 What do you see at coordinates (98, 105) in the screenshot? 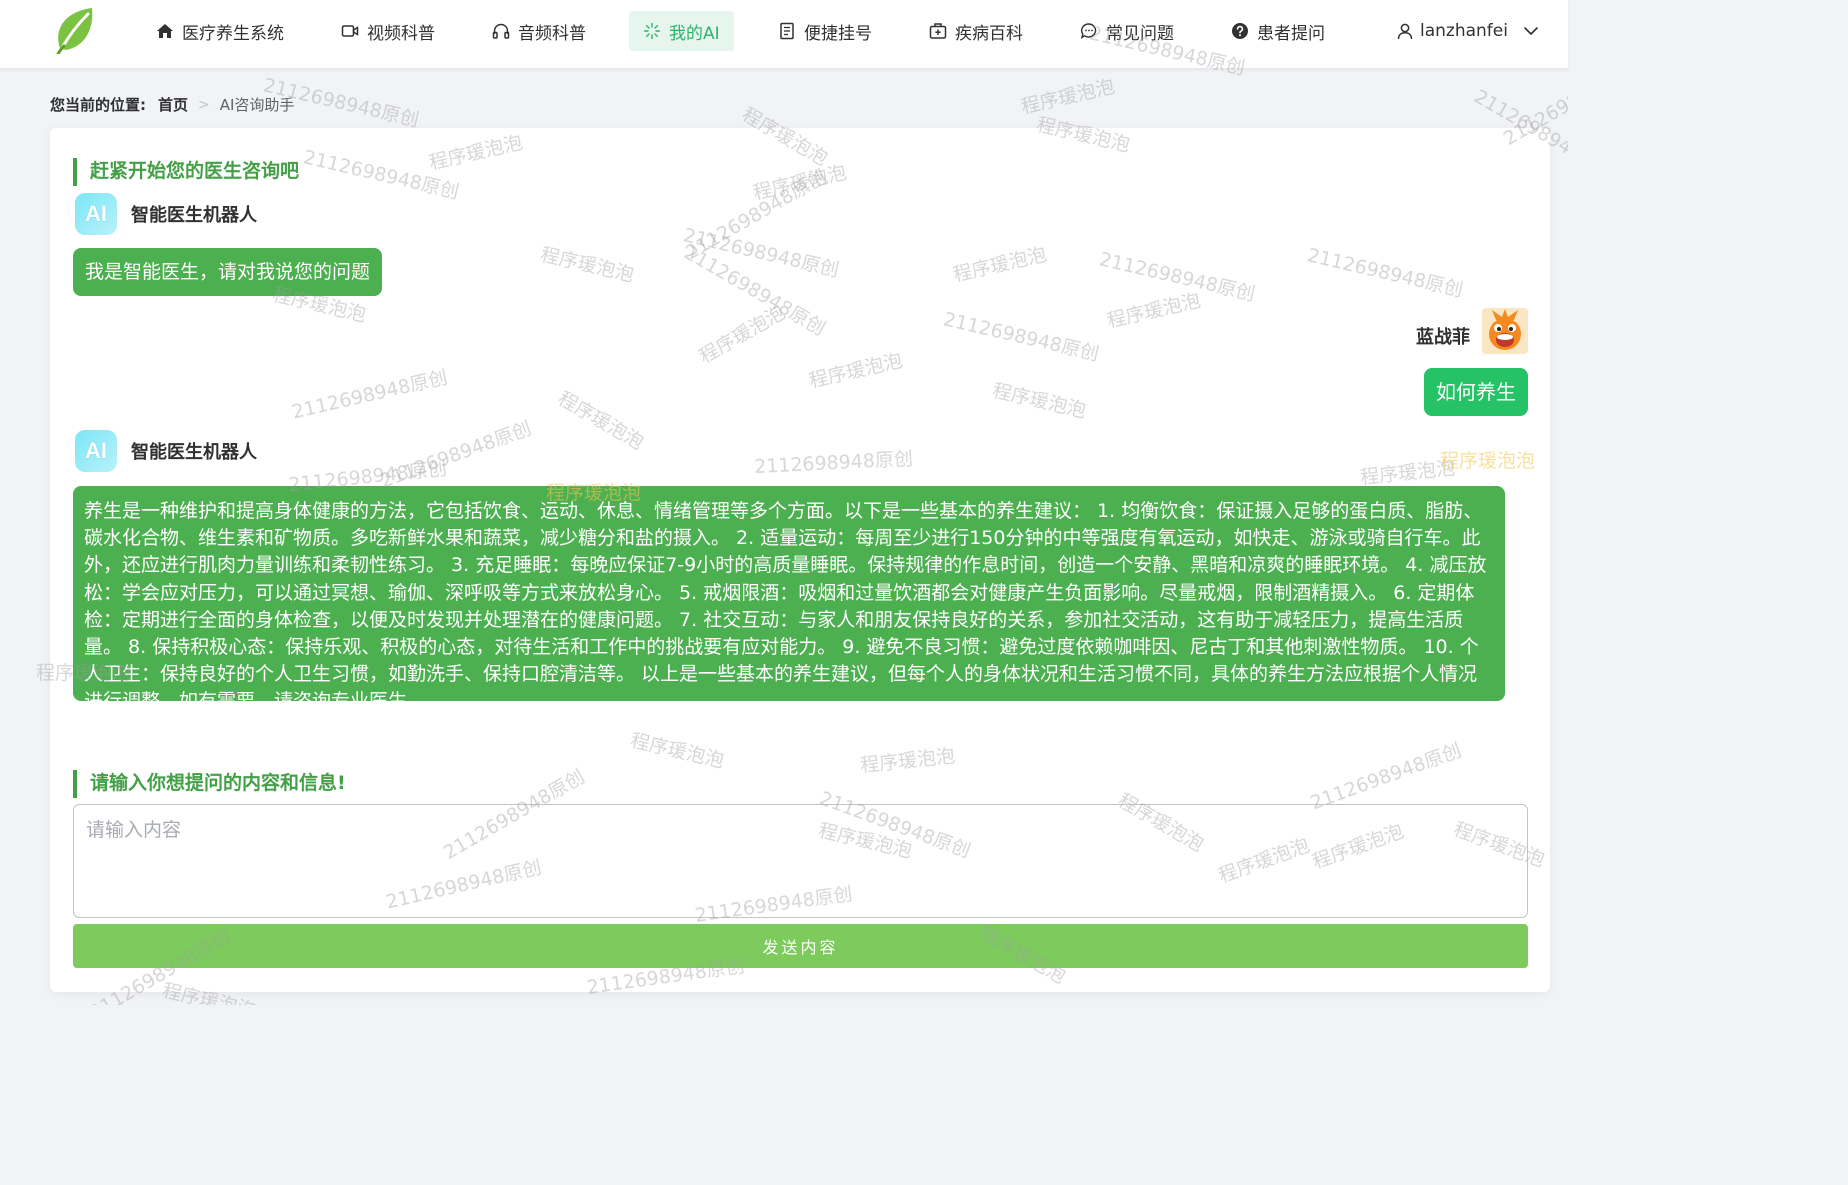
I see `breadcrumb-lead: 您当前的位置:` at bounding box center [98, 105].